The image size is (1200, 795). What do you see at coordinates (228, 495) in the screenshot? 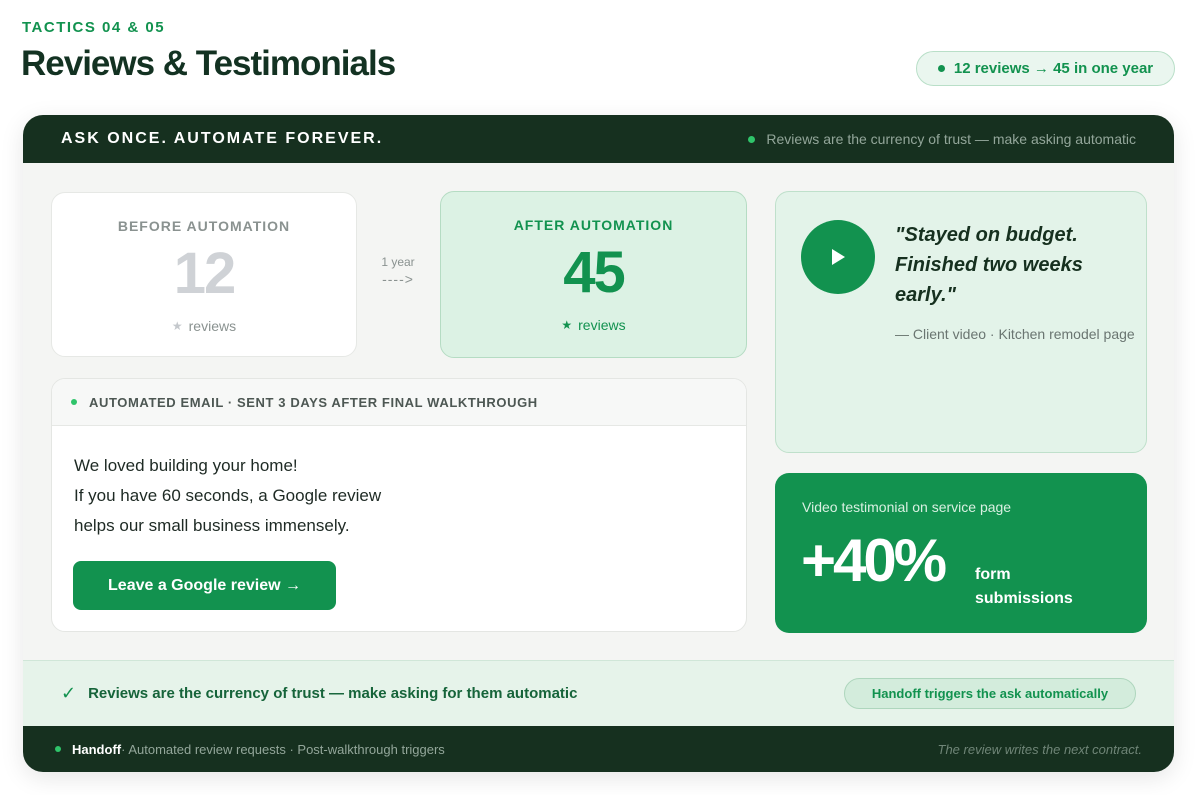
I see `email-line: If you have 60 seconds, a Google review` at bounding box center [228, 495].